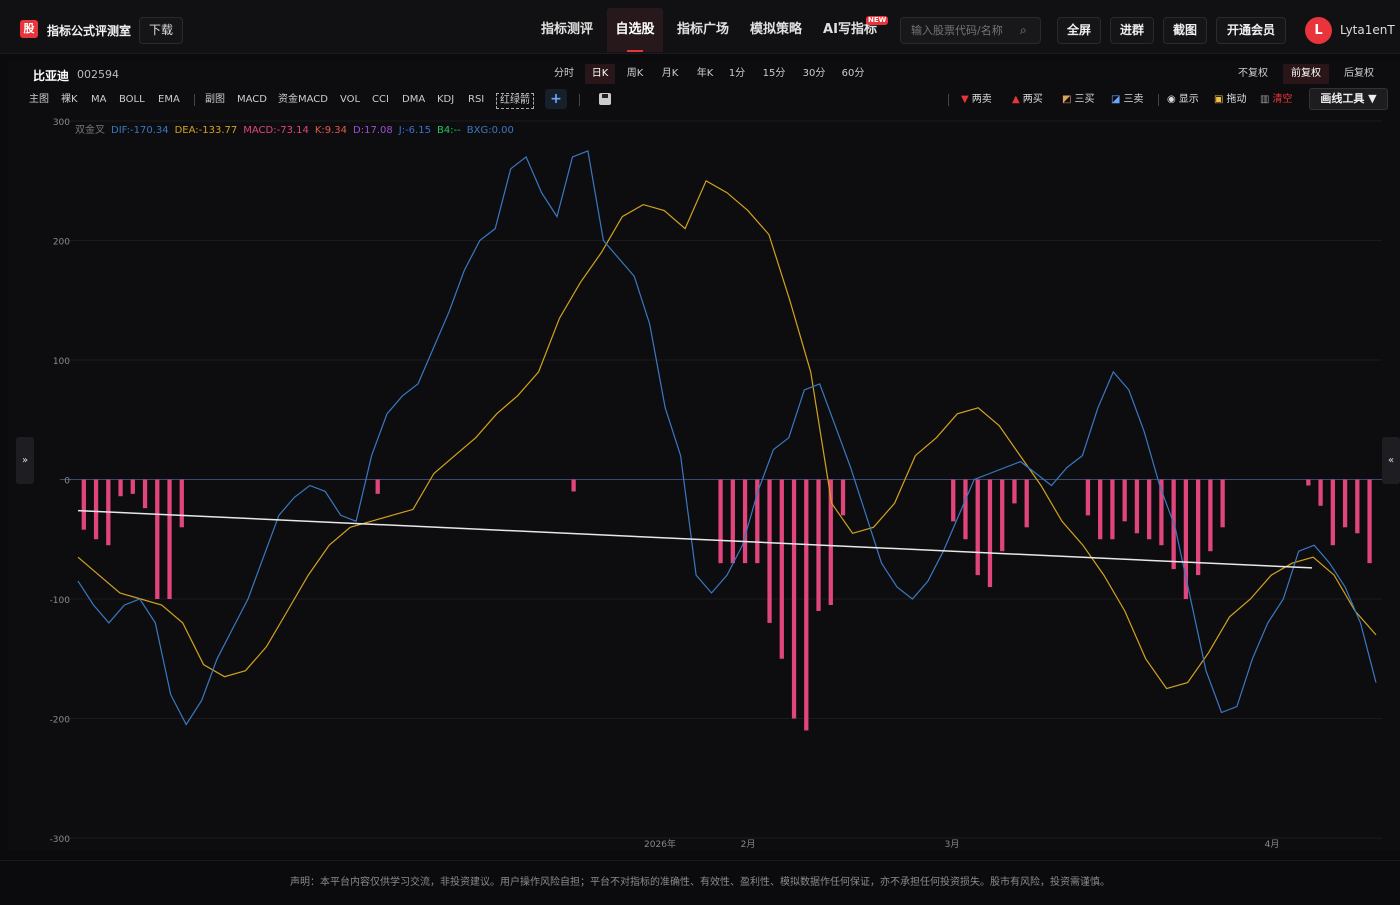 Image resolution: width=1400 pixels, height=905 pixels. What do you see at coordinates (61, 243) in the screenshot?
I see `y-tick-label: 200` at bounding box center [61, 243].